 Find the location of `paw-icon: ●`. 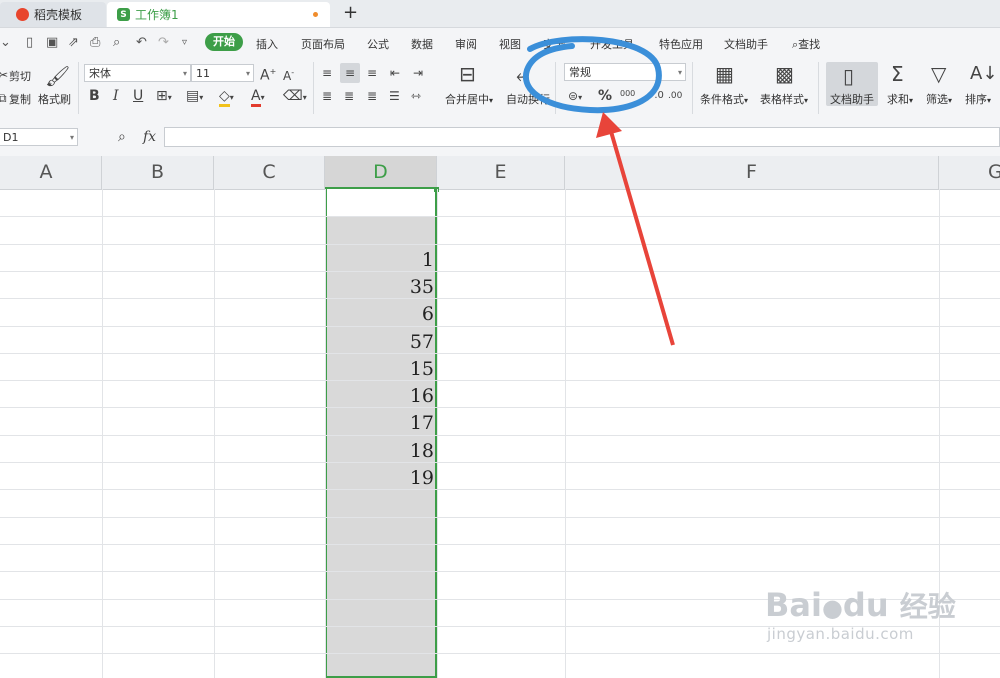

paw-icon: ● is located at coordinates (832, 608).